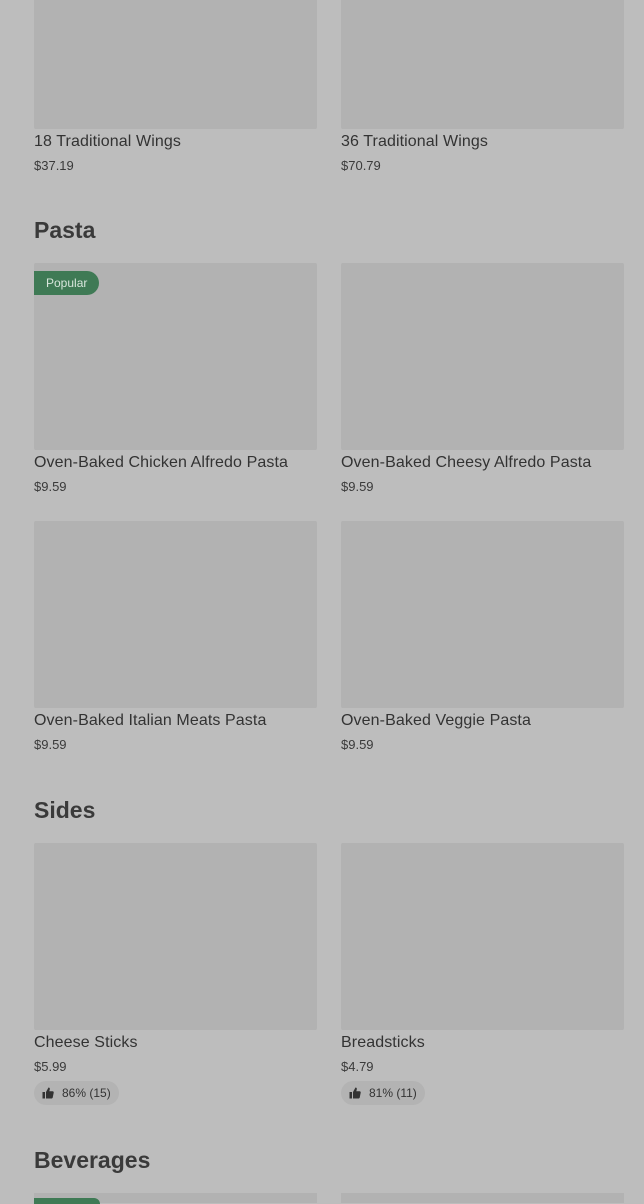 Image resolution: width=644 pixels, height=1204 pixels. I want to click on item-name: Oven-Baked Cheesy Alfredo Pasta, so click(466, 462).